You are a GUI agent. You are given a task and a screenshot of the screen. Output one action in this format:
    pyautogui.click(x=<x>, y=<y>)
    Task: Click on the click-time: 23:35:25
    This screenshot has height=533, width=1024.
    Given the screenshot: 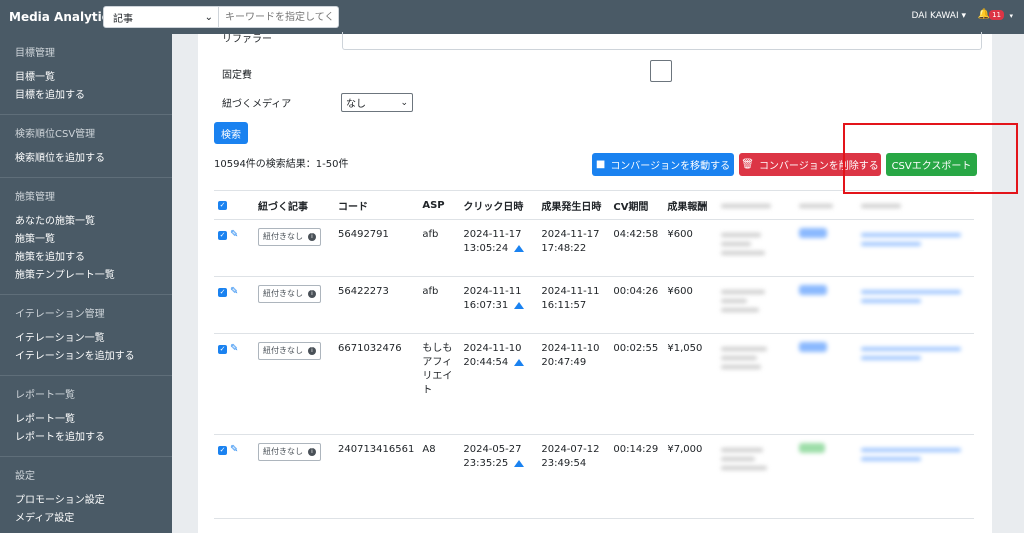 What is the action you would take?
    pyautogui.click(x=486, y=463)
    